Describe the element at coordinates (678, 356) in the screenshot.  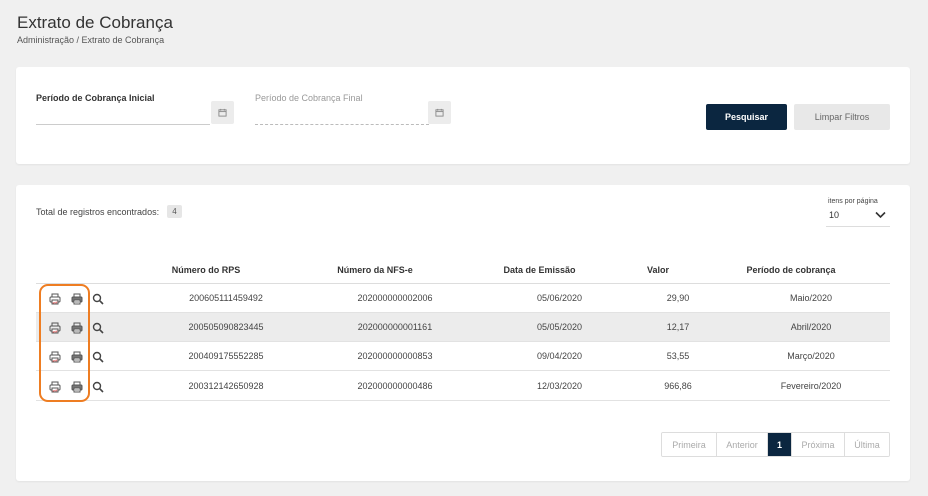
I see `value-cell: 53,55` at that location.